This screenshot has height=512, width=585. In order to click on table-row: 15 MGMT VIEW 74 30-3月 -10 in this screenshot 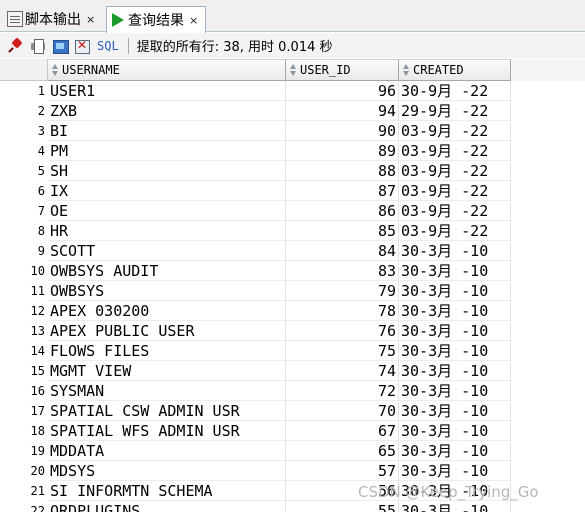, I will do `click(292, 371)`.